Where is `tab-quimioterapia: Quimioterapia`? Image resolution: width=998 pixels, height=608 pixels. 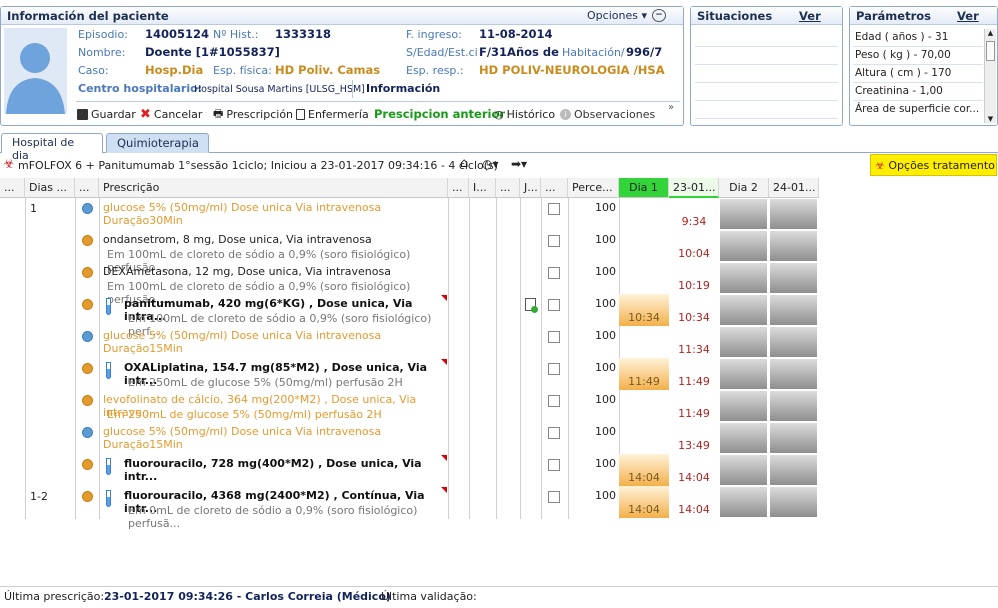 tab-quimioterapia: Quimioterapia is located at coordinates (157, 143).